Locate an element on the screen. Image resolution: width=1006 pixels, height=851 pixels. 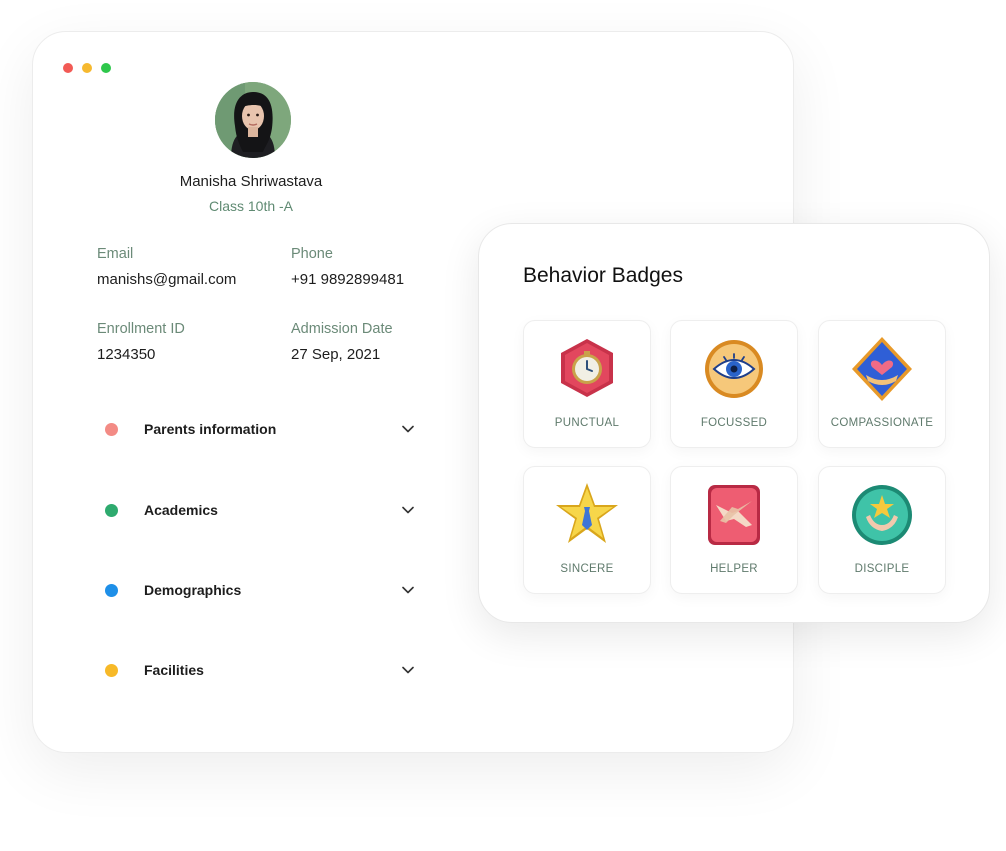
enrollment-label: Enrollment ID is located at coordinates (141, 329).